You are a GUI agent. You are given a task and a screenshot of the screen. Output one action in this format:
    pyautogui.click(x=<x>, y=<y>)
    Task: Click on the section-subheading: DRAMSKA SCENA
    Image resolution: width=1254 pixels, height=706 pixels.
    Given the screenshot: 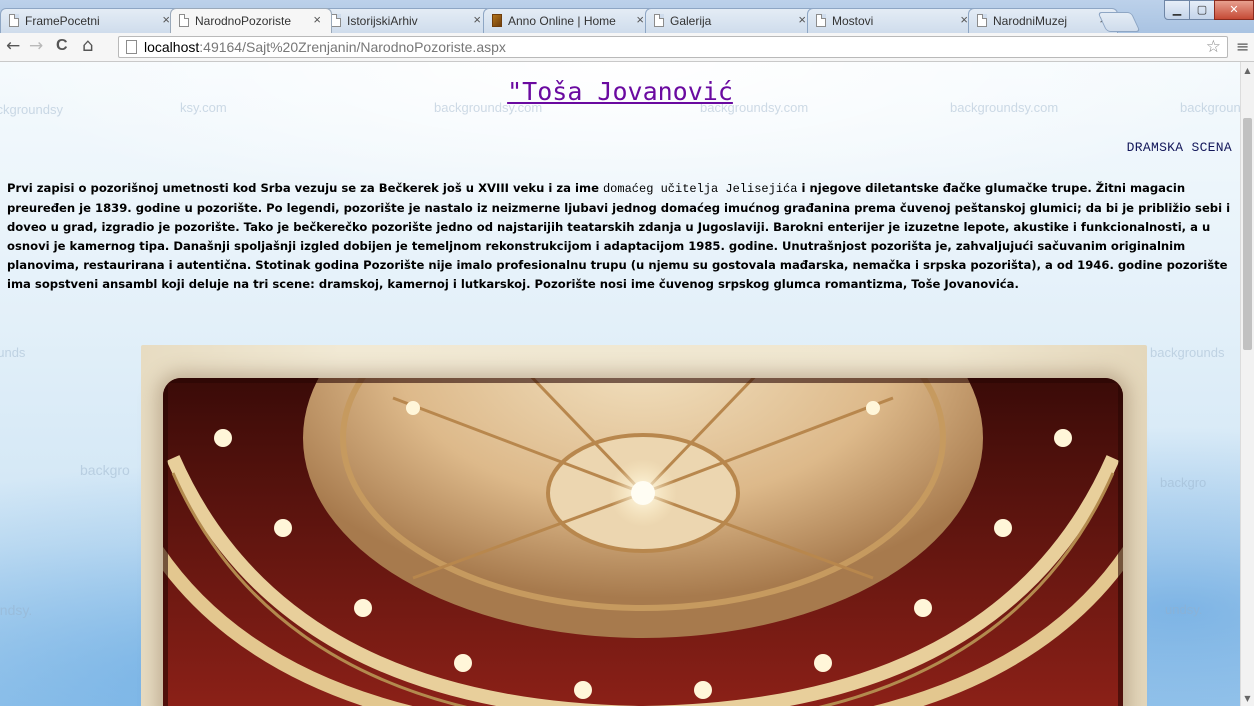 What is the action you would take?
    pyautogui.click(x=1179, y=147)
    